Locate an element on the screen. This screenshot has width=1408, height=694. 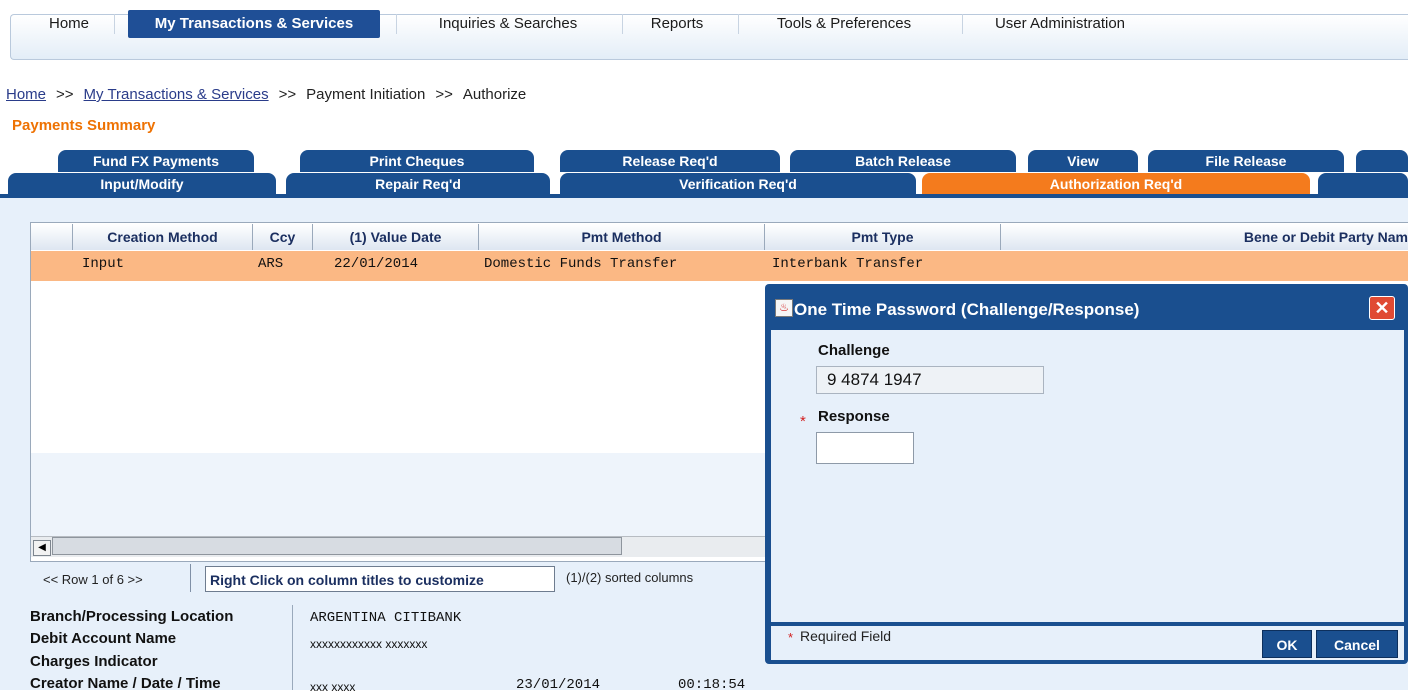
java-app-icon: ♨ is located at coordinates (784, 308).